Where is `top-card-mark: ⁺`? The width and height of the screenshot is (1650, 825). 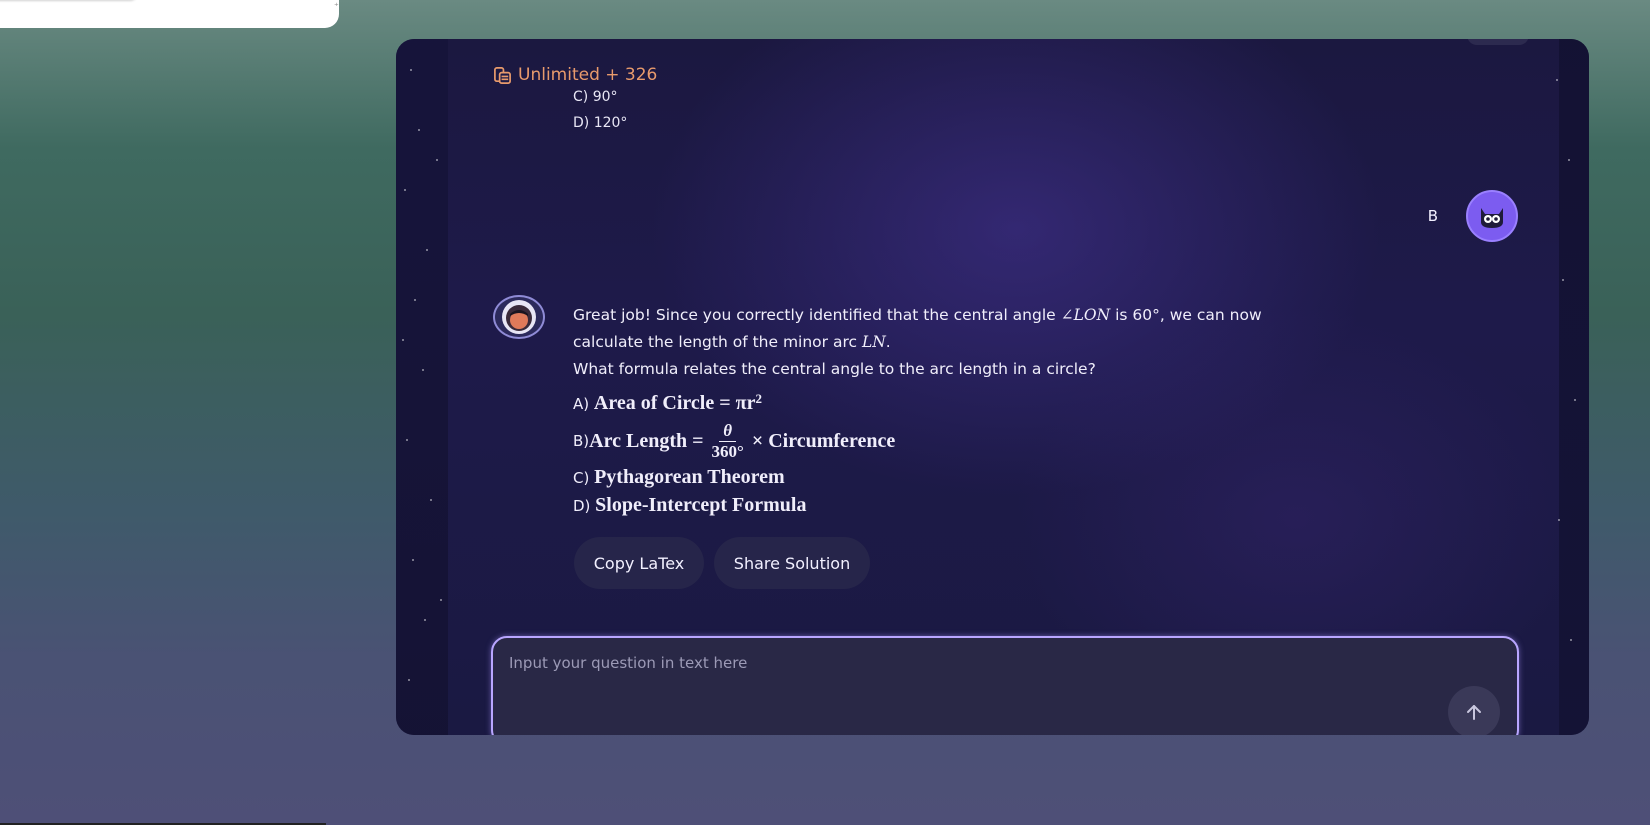 top-card-mark: ⁺ is located at coordinates (336, 7).